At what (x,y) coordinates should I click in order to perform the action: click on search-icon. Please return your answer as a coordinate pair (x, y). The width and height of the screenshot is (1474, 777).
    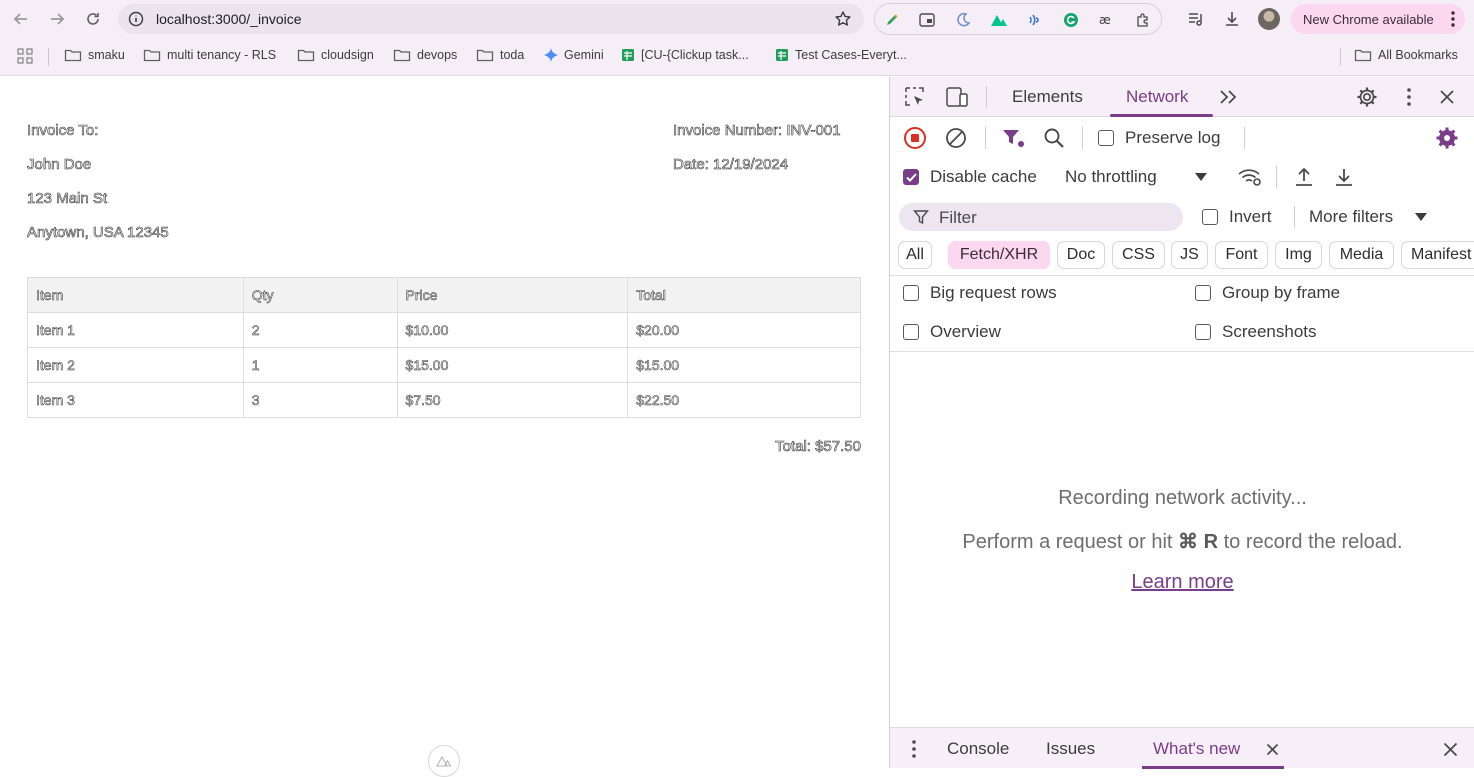
    Looking at the image, I should click on (1054, 138).